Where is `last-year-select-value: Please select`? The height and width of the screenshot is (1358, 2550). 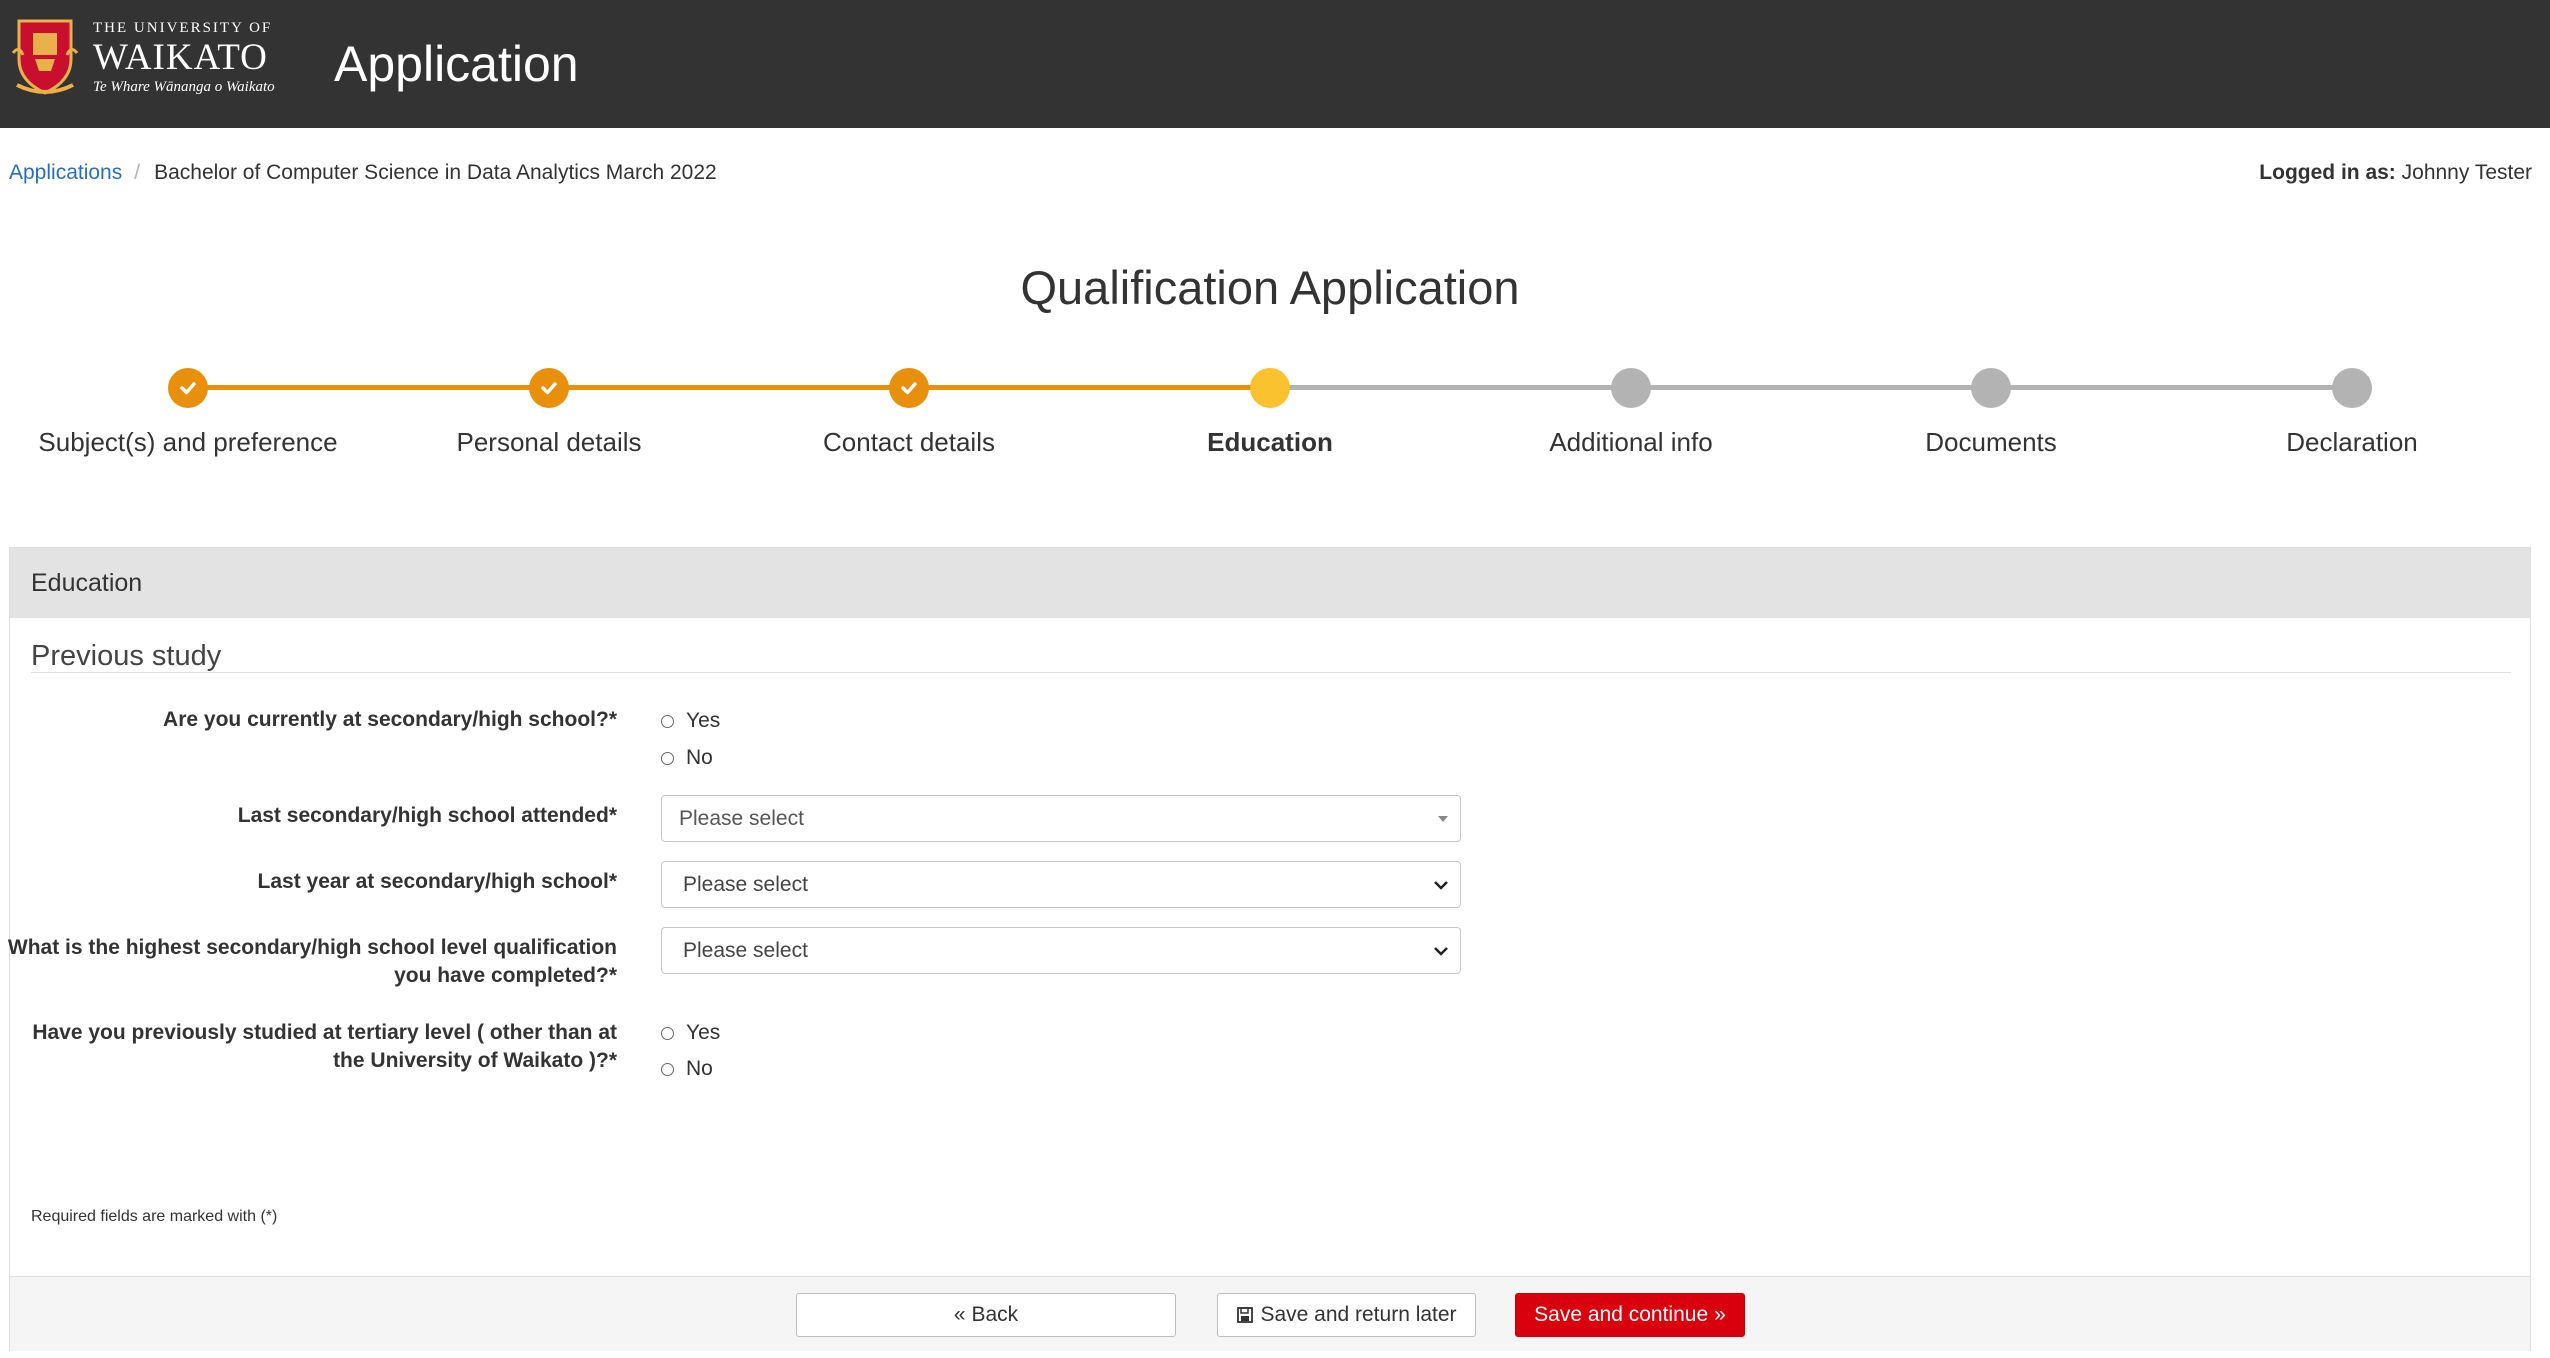
last-year-select-value: Please select is located at coordinates (745, 884).